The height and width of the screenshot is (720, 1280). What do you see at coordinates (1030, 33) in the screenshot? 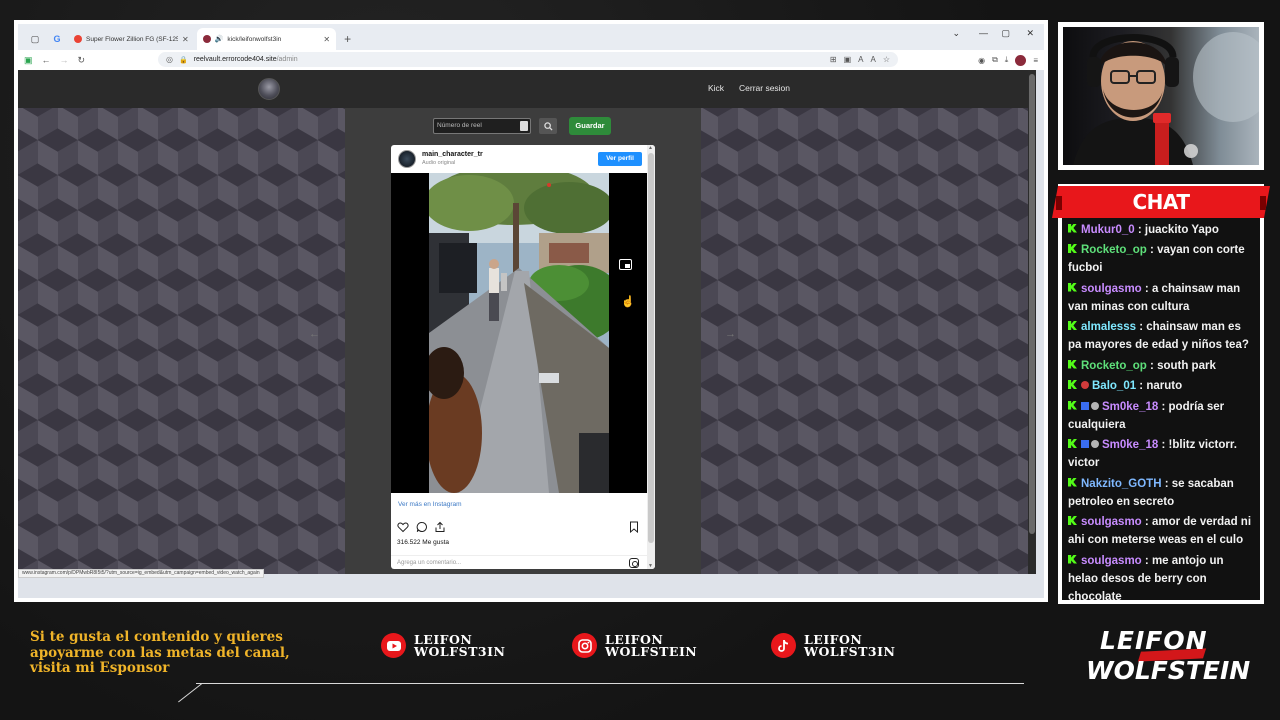
I see `close-window-icon: ✕` at bounding box center [1030, 33].